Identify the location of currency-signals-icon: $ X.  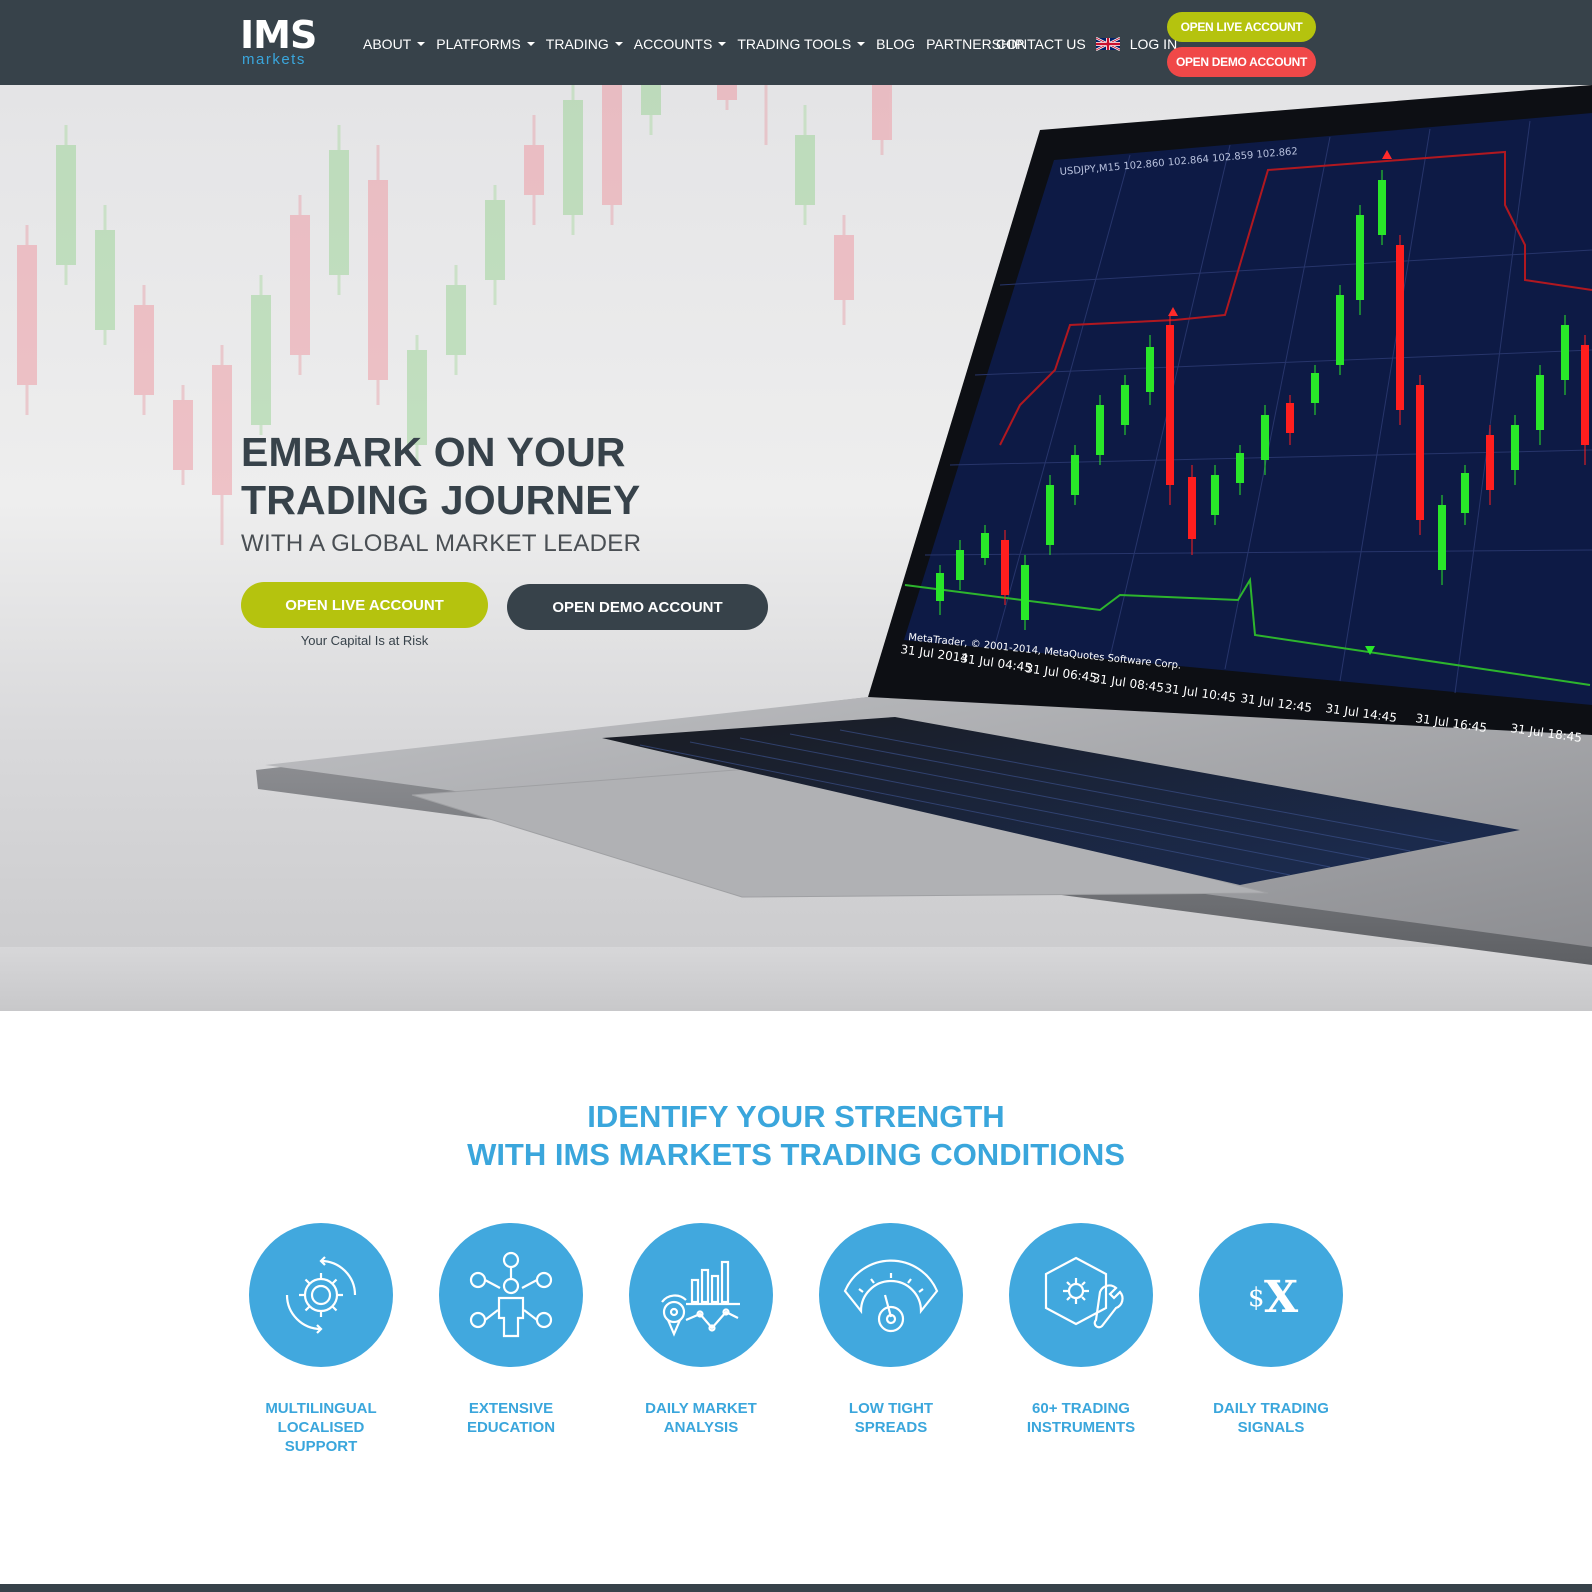
(1273, 1297).